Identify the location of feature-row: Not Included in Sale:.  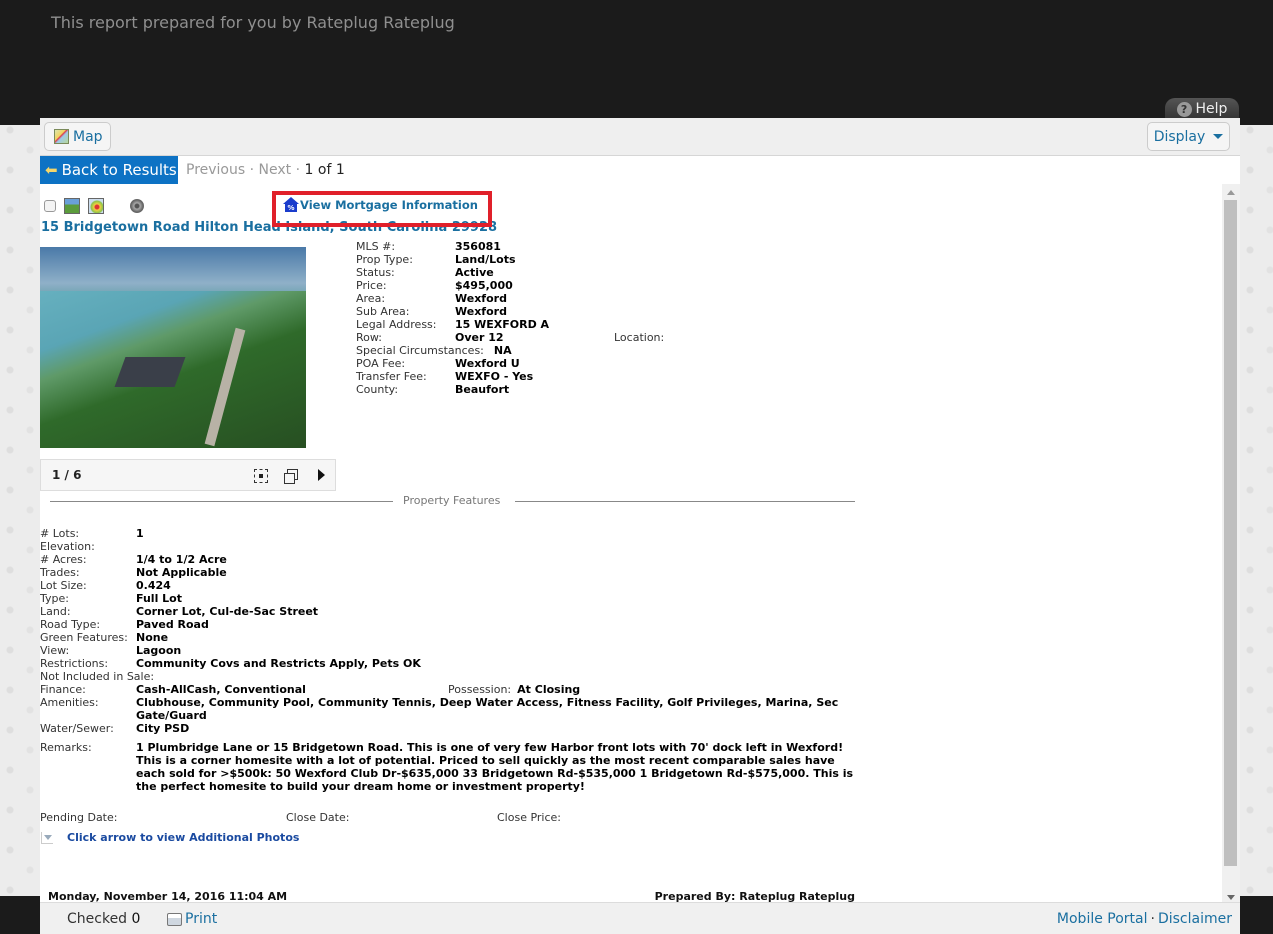
(450, 676).